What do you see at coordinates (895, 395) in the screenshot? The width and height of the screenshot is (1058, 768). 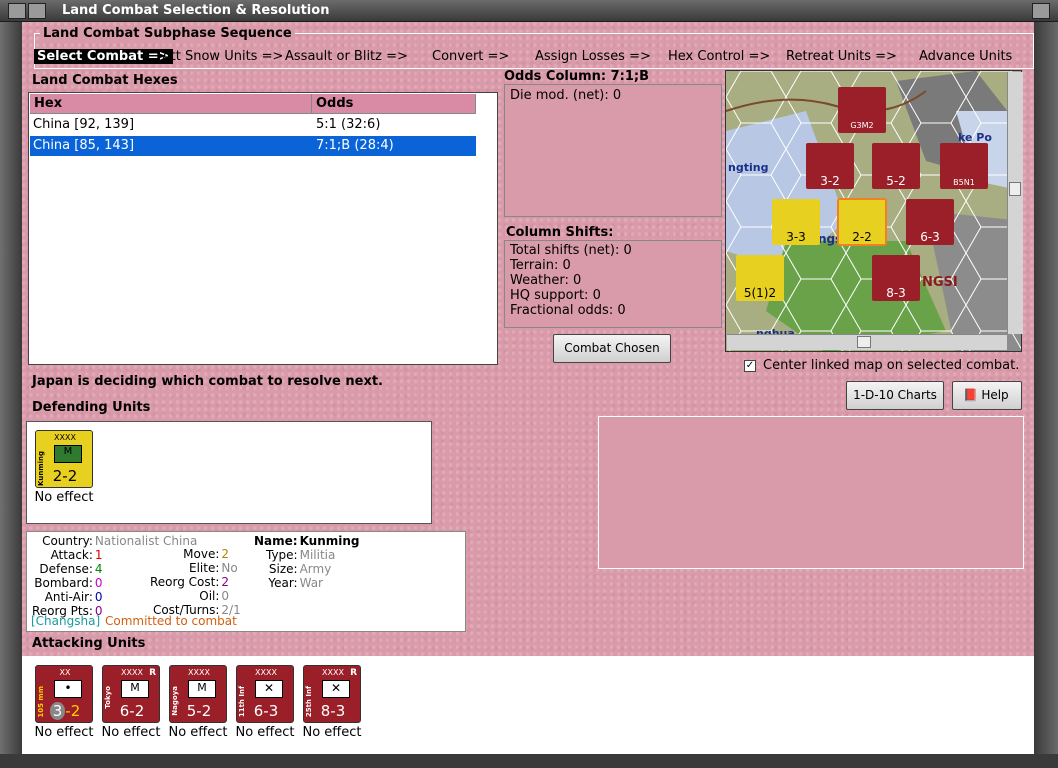 I see `charts-button: 1-D-10 Charts` at bounding box center [895, 395].